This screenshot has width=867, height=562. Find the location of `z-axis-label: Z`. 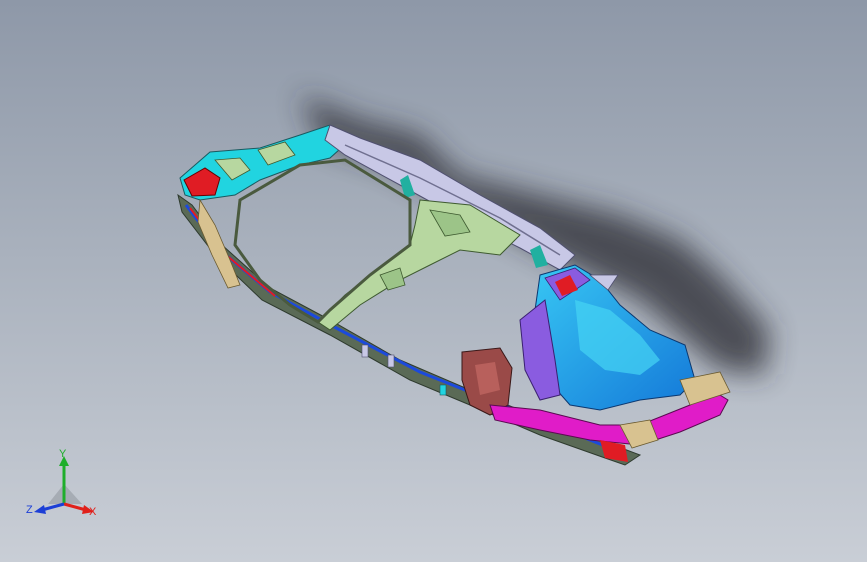

z-axis-label: Z is located at coordinates (29, 510).